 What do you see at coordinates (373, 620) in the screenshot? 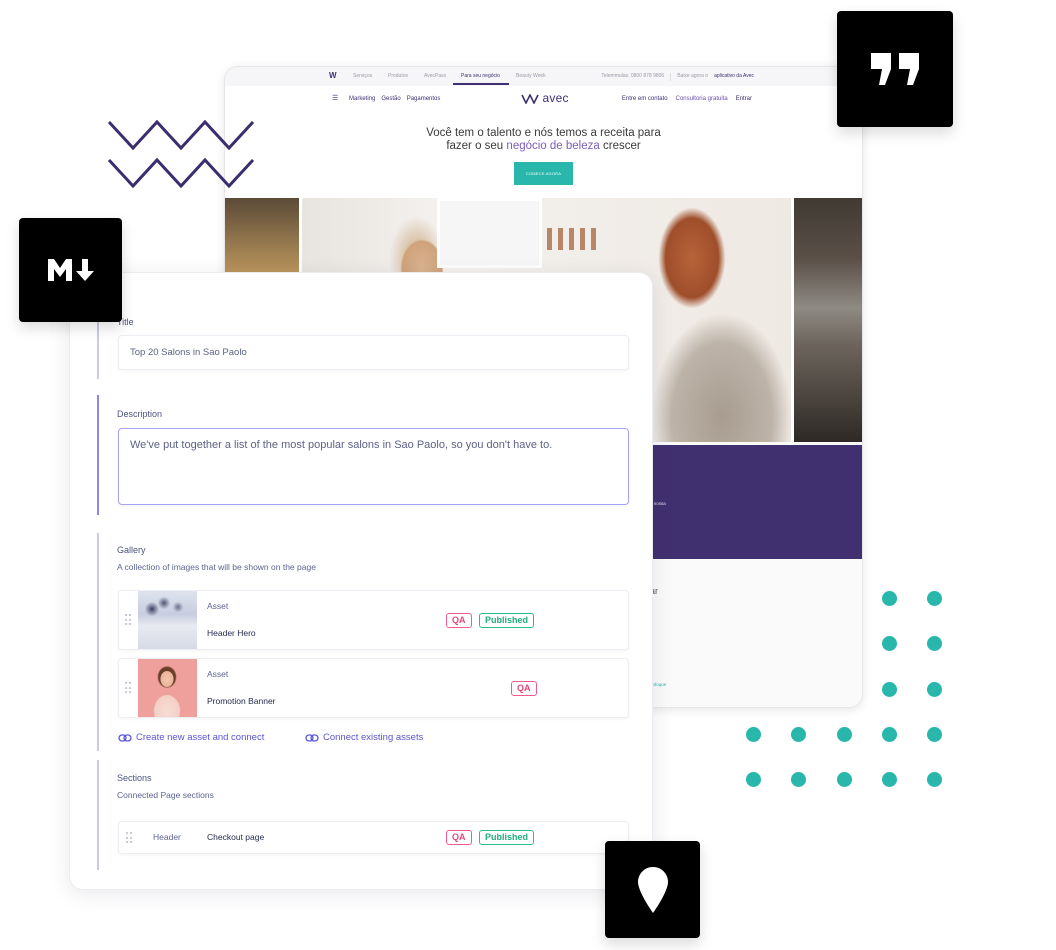
I see `gallery-asset-row: Asset Header Hero QA Published` at bounding box center [373, 620].